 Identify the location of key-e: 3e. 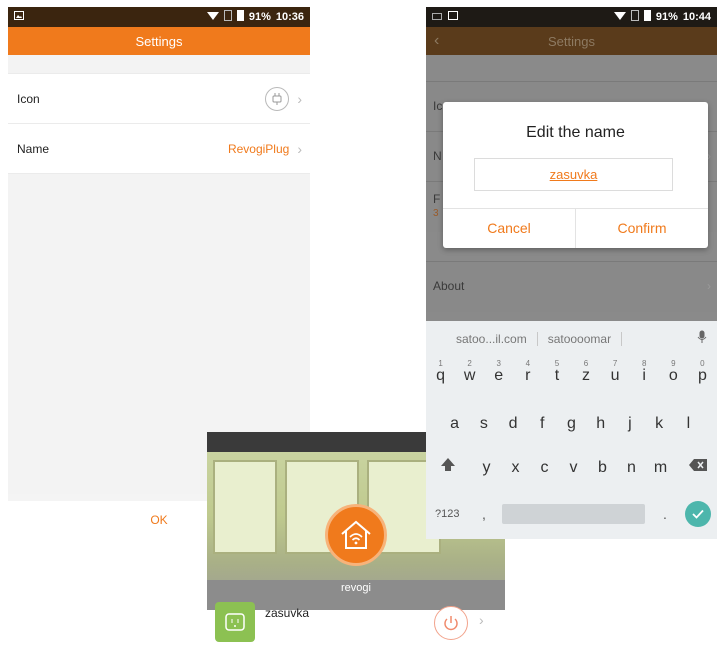
(498, 372).